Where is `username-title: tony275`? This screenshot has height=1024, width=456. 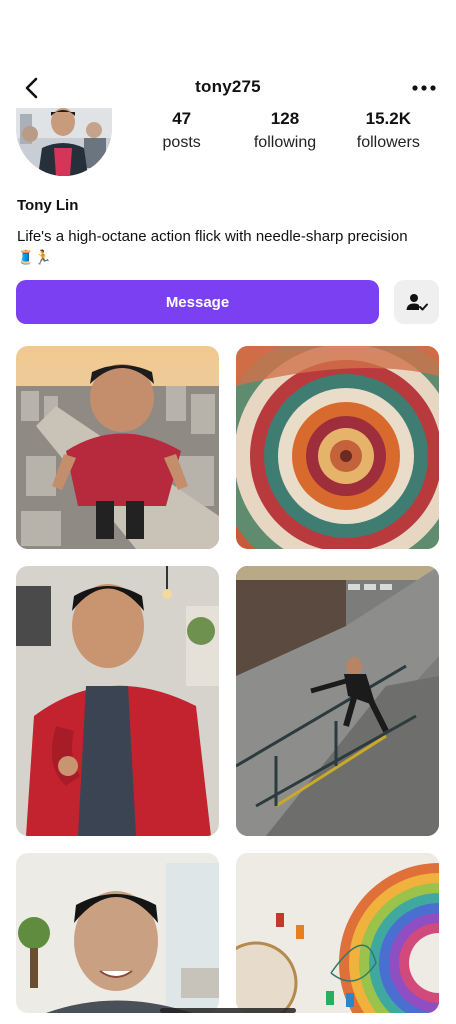
username-title: tony275 is located at coordinates (228, 86).